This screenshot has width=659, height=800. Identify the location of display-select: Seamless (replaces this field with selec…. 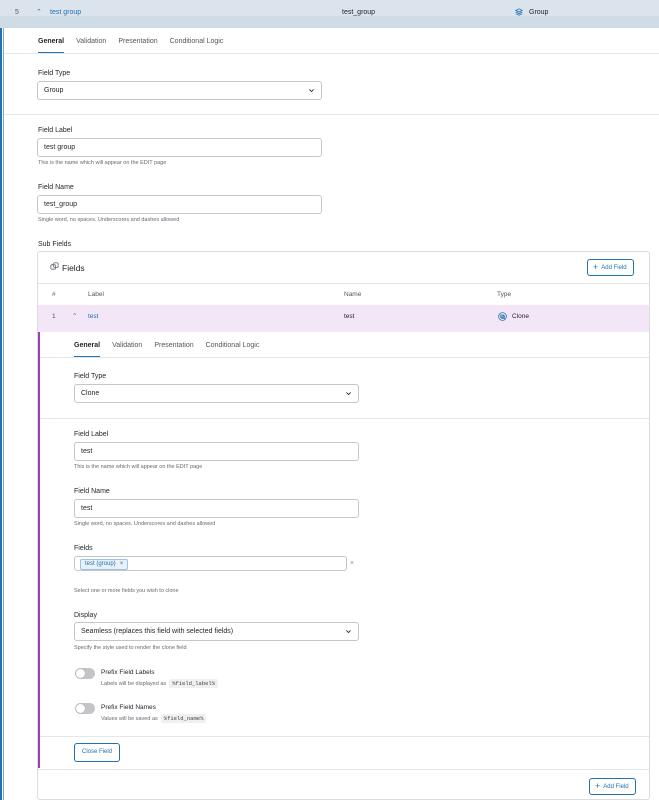
(216, 631).